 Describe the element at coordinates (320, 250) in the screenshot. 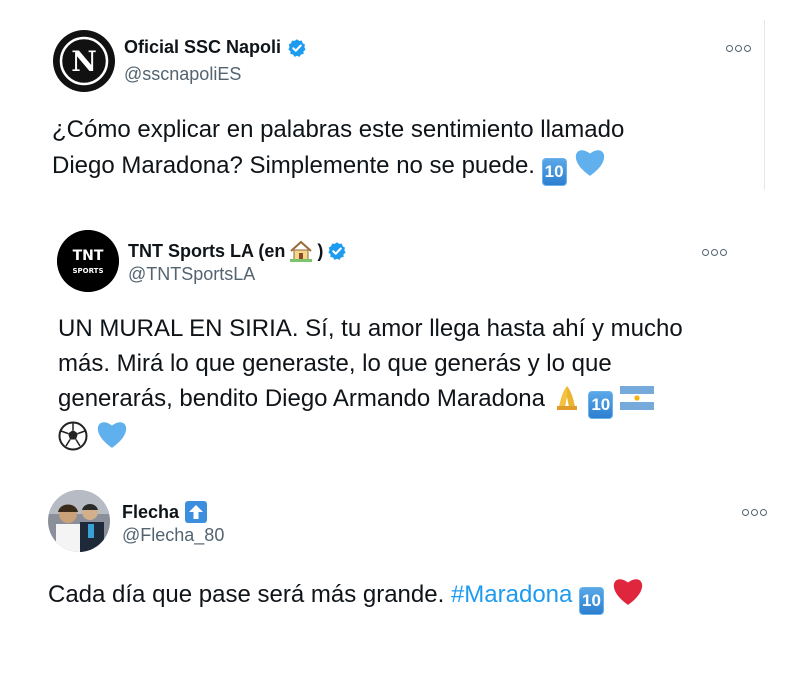

I see `display-name-end: )` at that location.